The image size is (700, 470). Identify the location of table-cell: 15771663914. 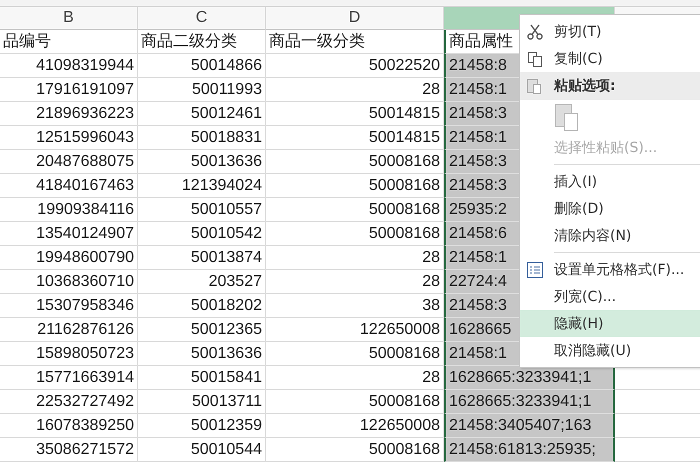
(69, 378).